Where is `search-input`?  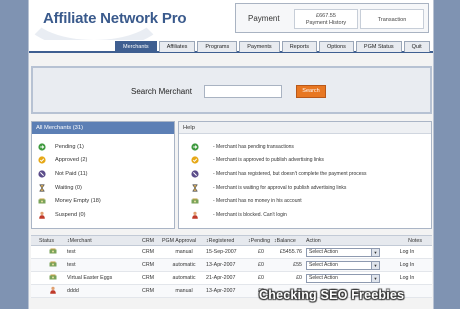 search-input is located at coordinates (243, 91).